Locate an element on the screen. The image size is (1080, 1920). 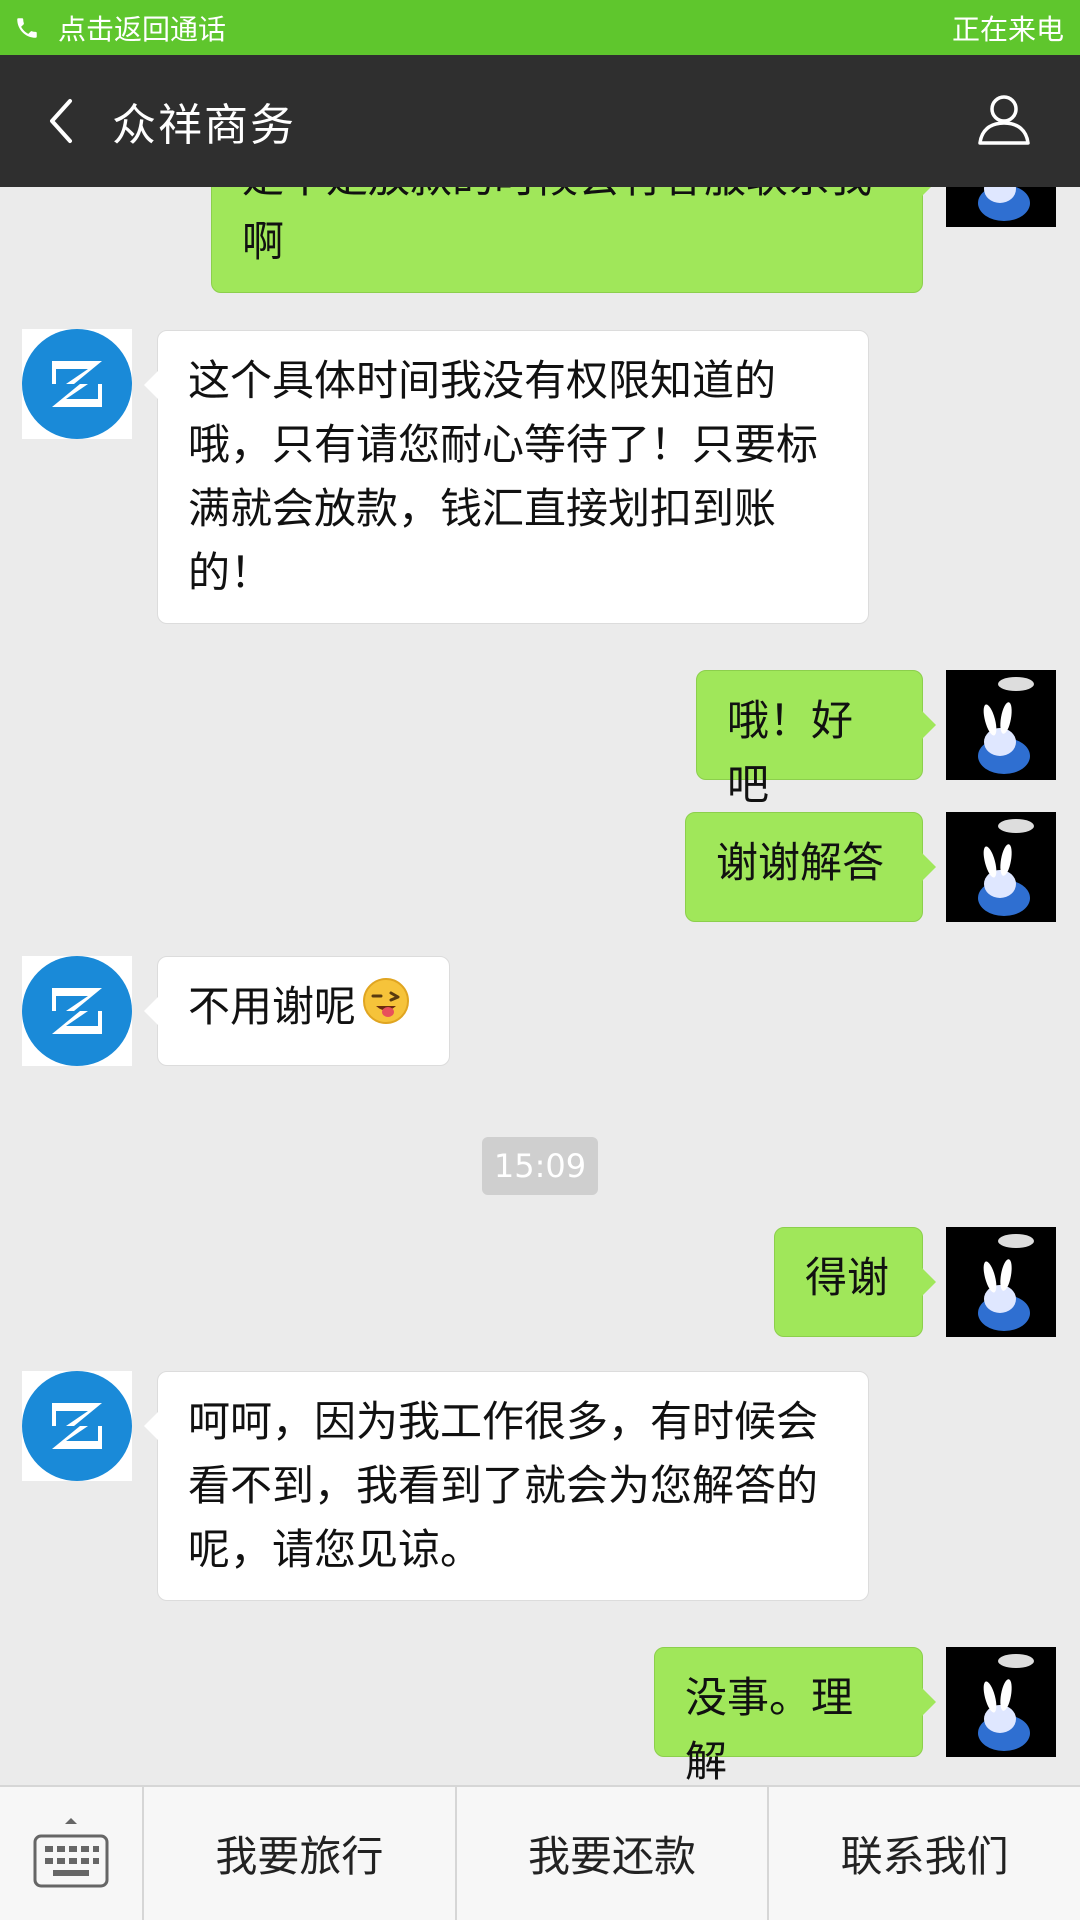
message-bubble-outgoing: 哦！好吧 is located at coordinates (816, 739).